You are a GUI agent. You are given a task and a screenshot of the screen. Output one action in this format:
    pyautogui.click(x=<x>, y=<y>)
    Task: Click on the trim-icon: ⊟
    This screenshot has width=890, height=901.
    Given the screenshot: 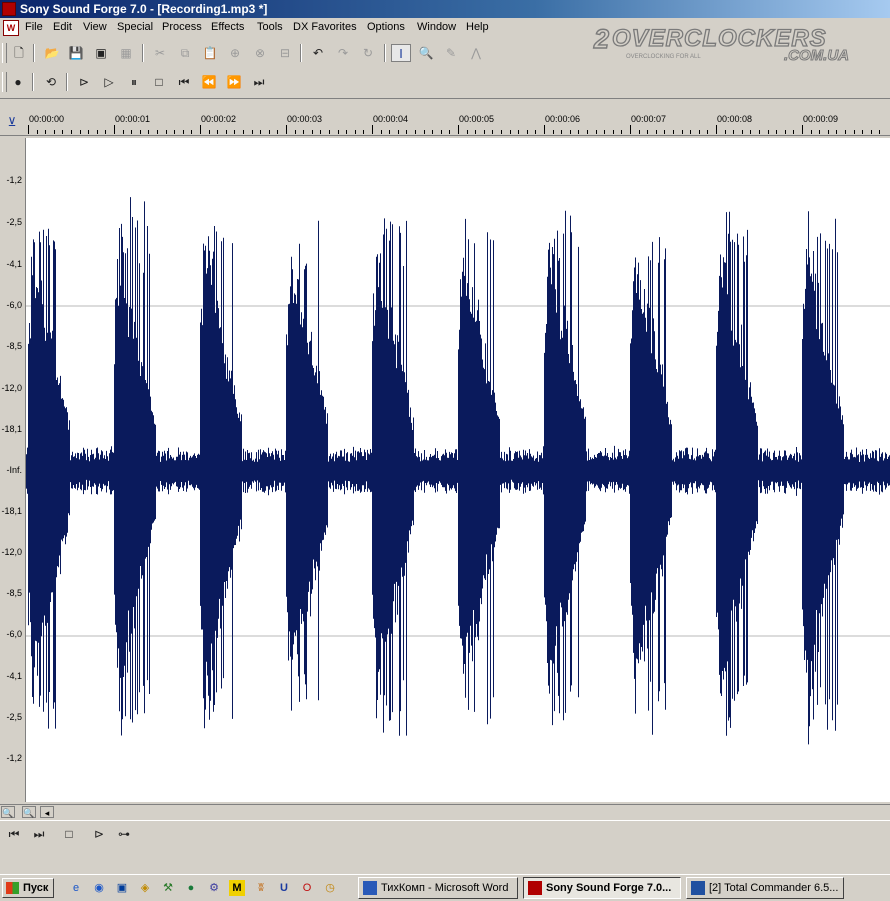 What is the action you would take?
    pyautogui.click(x=285, y=53)
    